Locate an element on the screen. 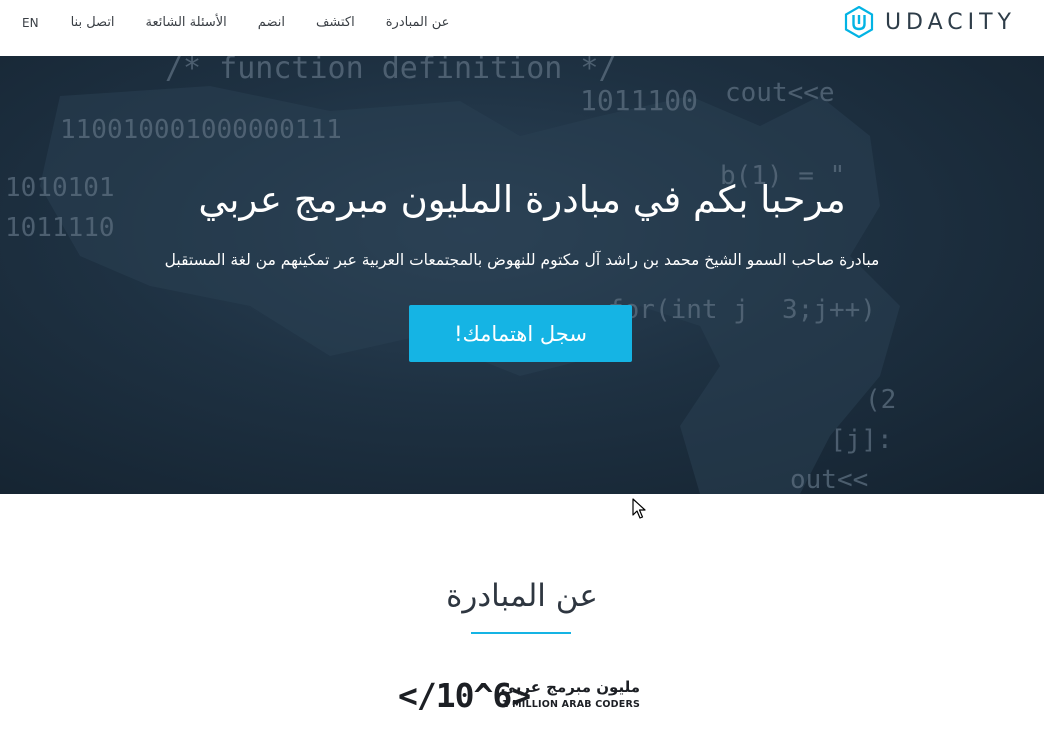  bg-code-text: /* function definition */ is located at coordinates (391, 71).